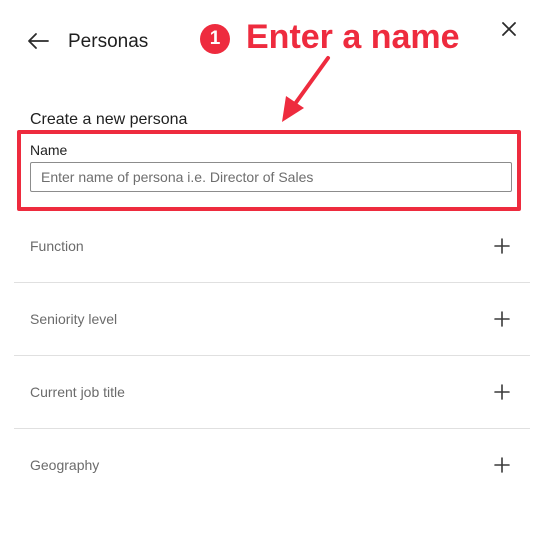 The width and height of the screenshot is (539, 538). Describe the element at coordinates (272, 246) in the screenshot. I see `function-row: Function` at that location.